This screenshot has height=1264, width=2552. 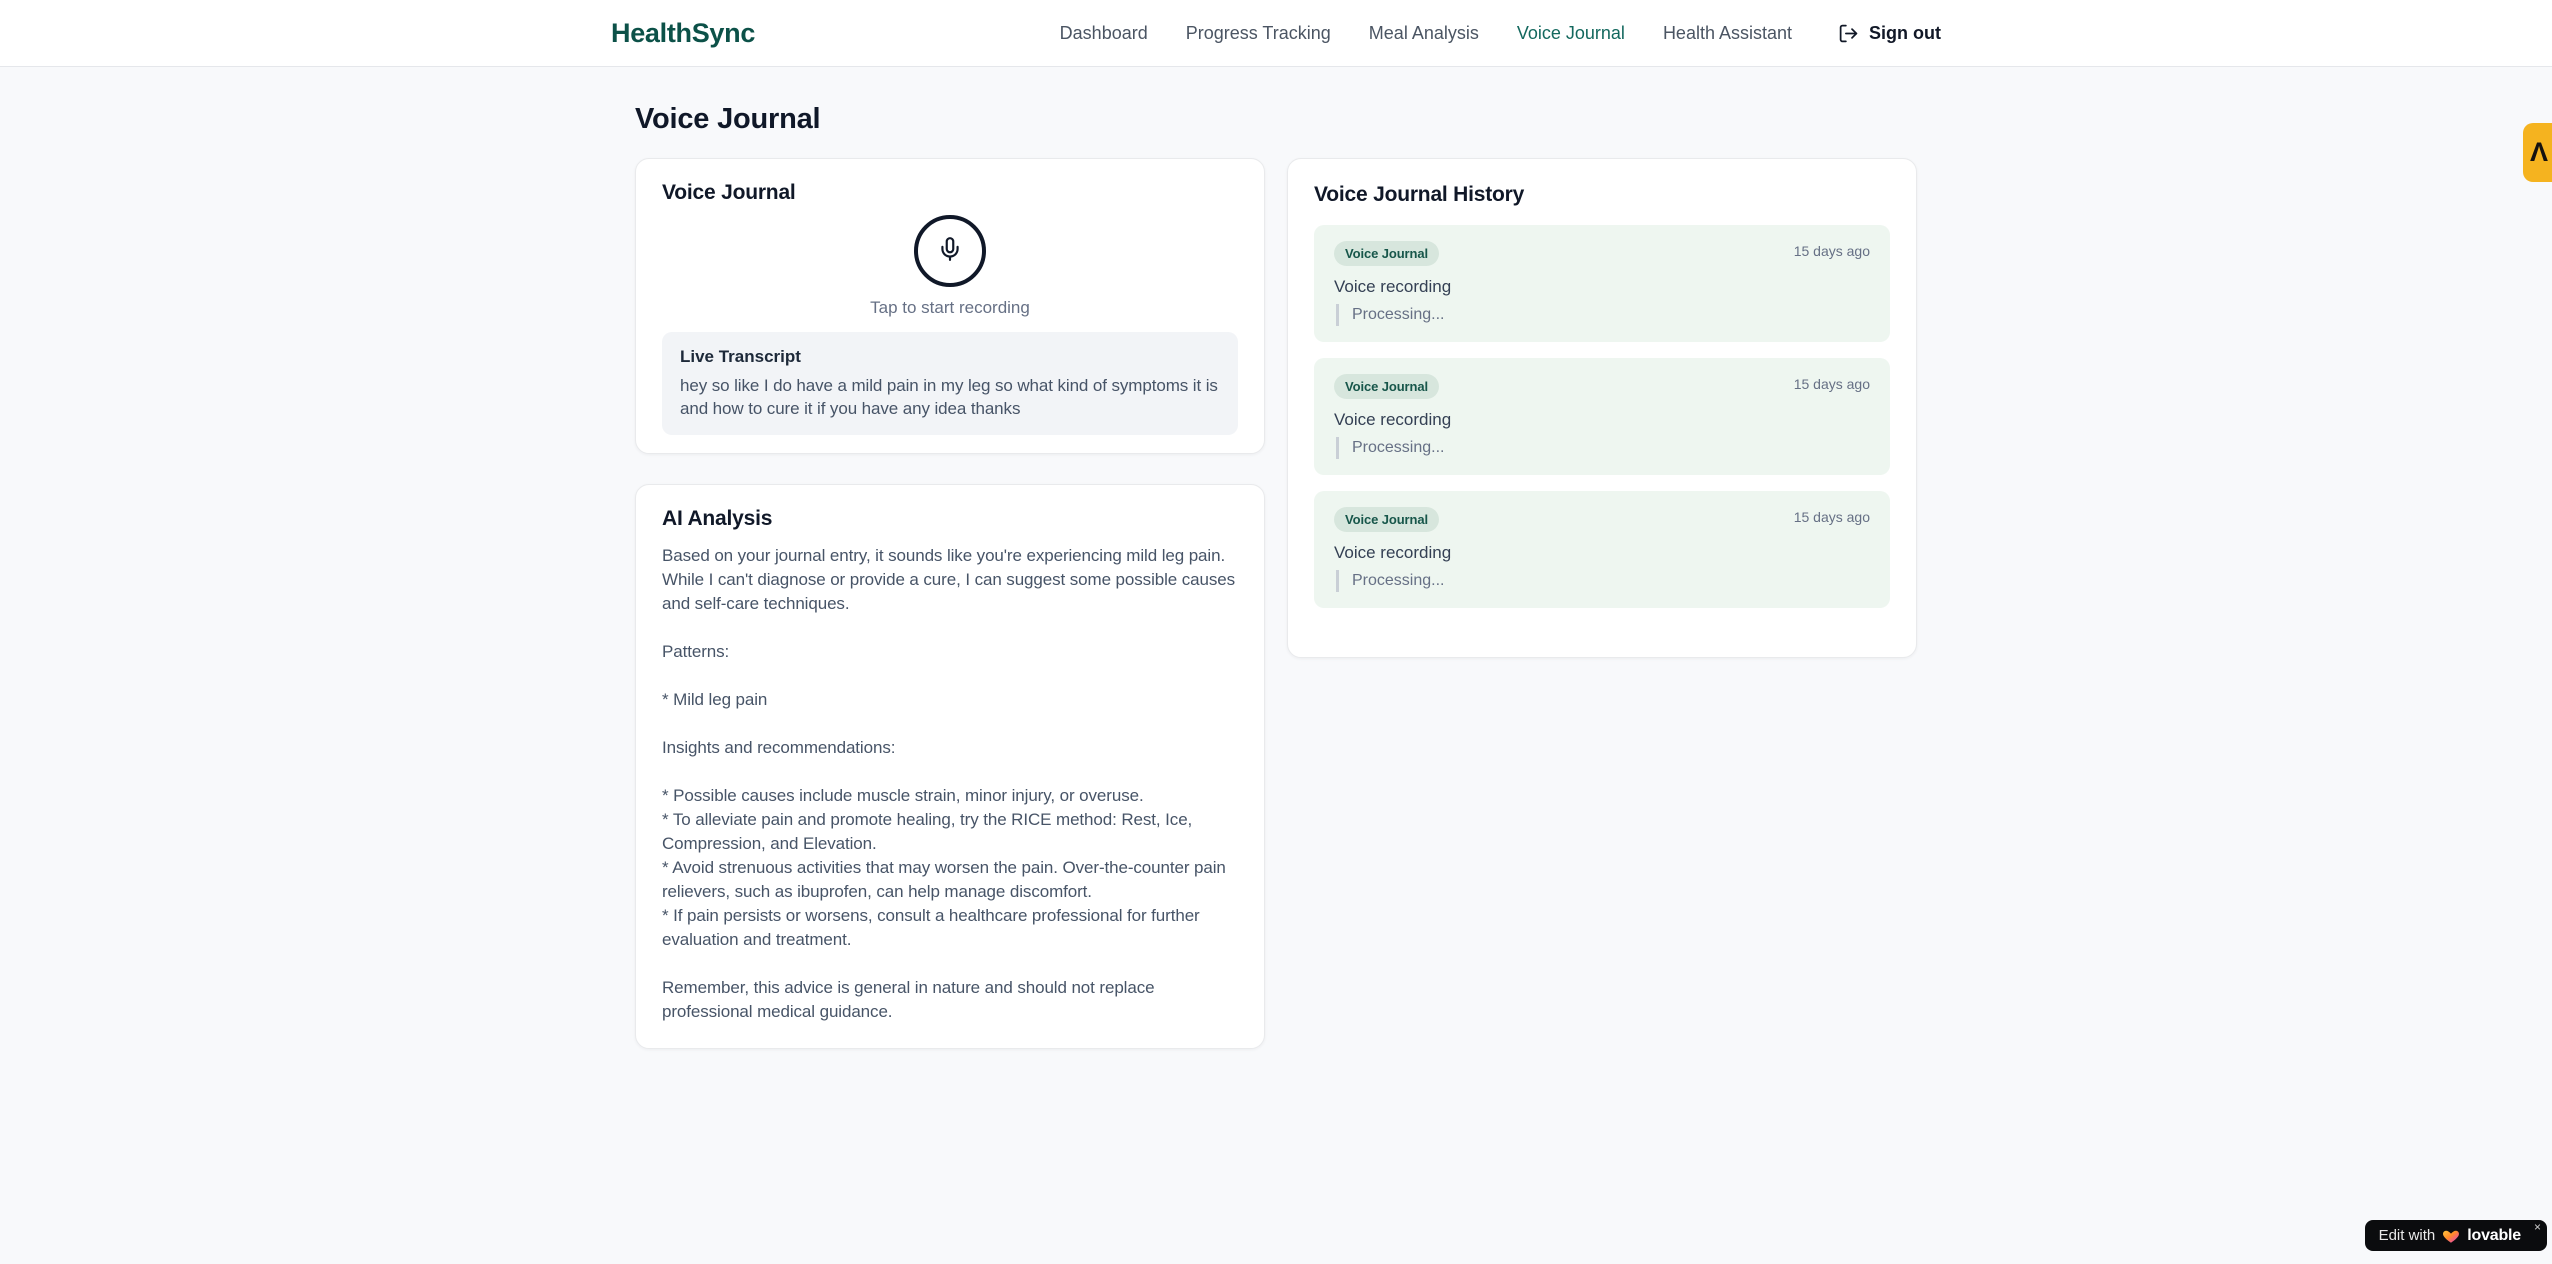 What do you see at coordinates (683, 33) in the screenshot?
I see `brand-logo: HealthSync` at bounding box center [683, 33].